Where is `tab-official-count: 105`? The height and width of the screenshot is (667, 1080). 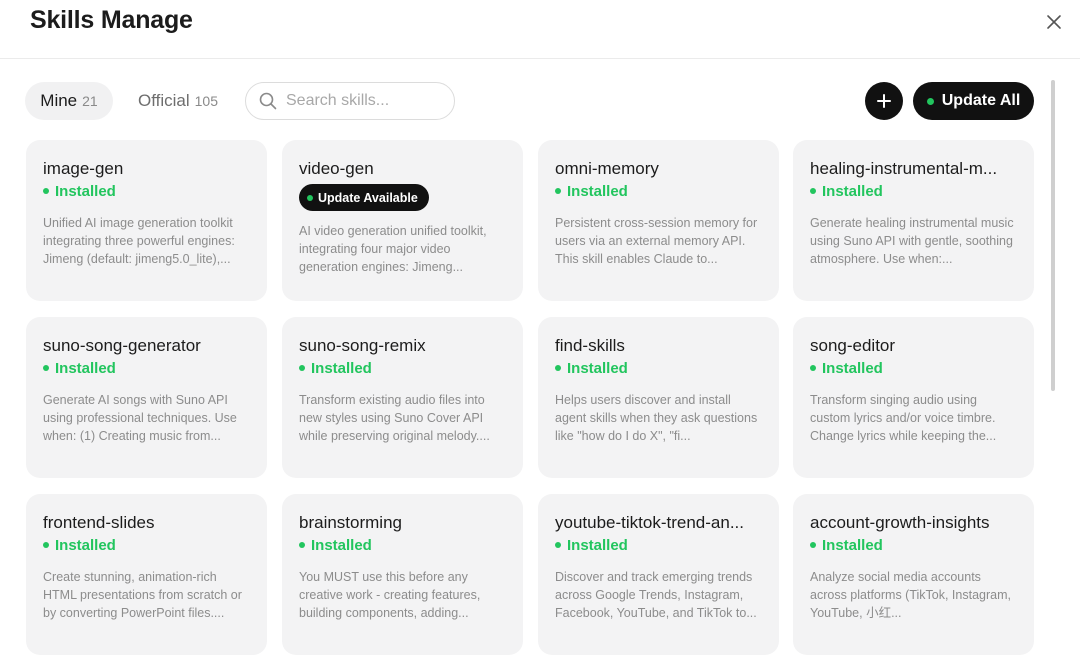 tab-official-count: 105 is located at coordinates (206, 101).